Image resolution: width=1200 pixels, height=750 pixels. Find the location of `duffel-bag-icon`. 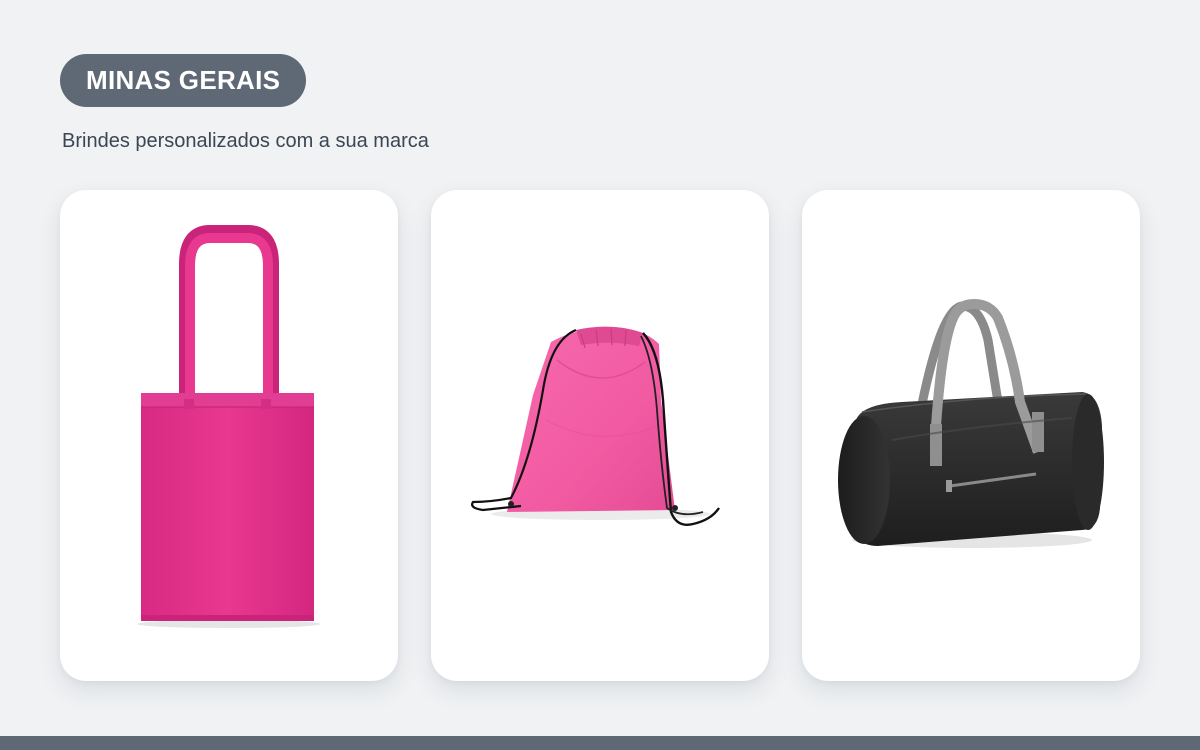

duffel-bag-icon is located at coordinates (971, 423).